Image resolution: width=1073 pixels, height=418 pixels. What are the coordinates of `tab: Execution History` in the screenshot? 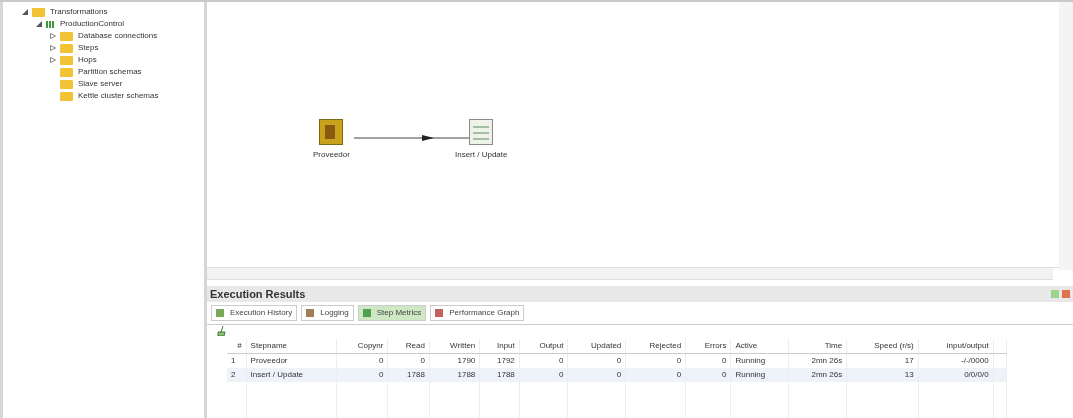 It's located at (254, 313).